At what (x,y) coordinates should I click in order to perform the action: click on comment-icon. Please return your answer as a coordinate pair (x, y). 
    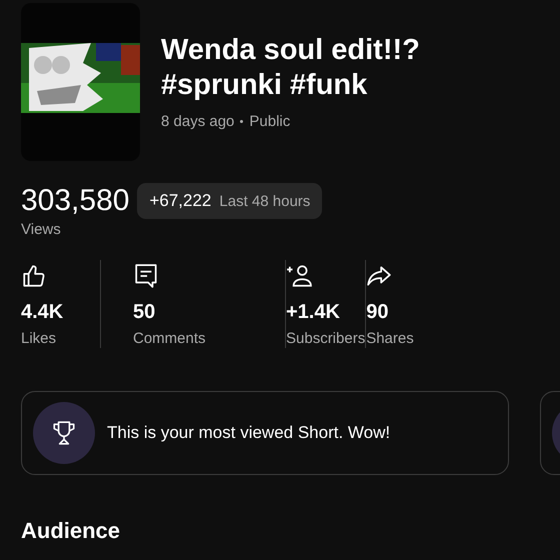
    Looking at the image, I should click on (146, 276).